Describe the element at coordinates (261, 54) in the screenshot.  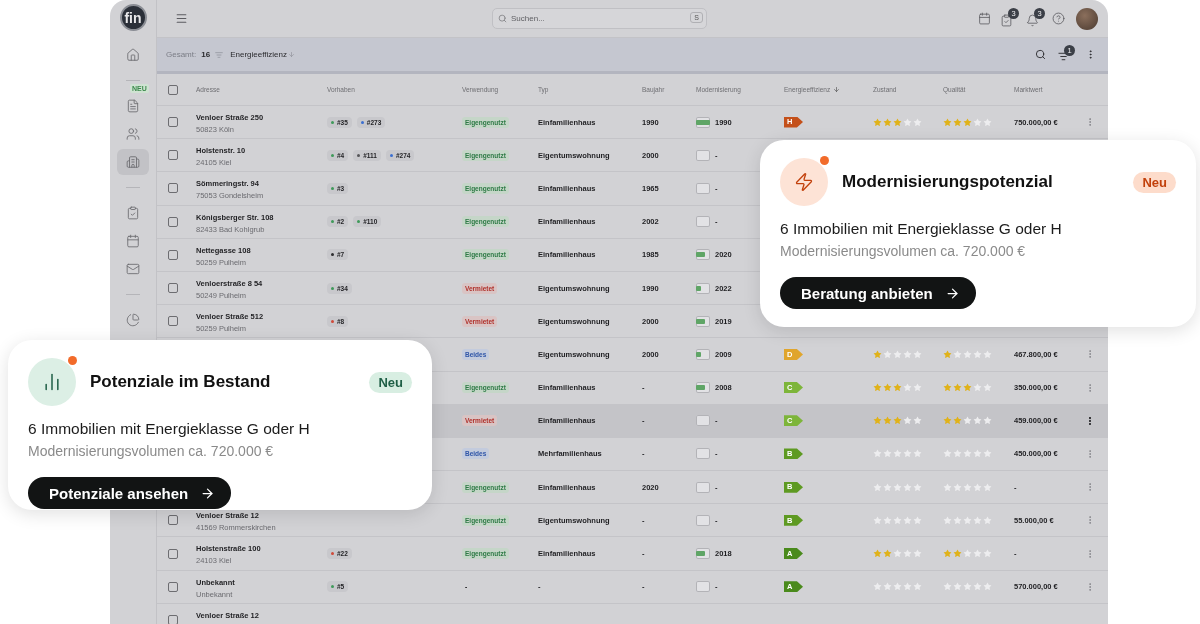
I see `sort-button: Energieeffizienz` at that location.